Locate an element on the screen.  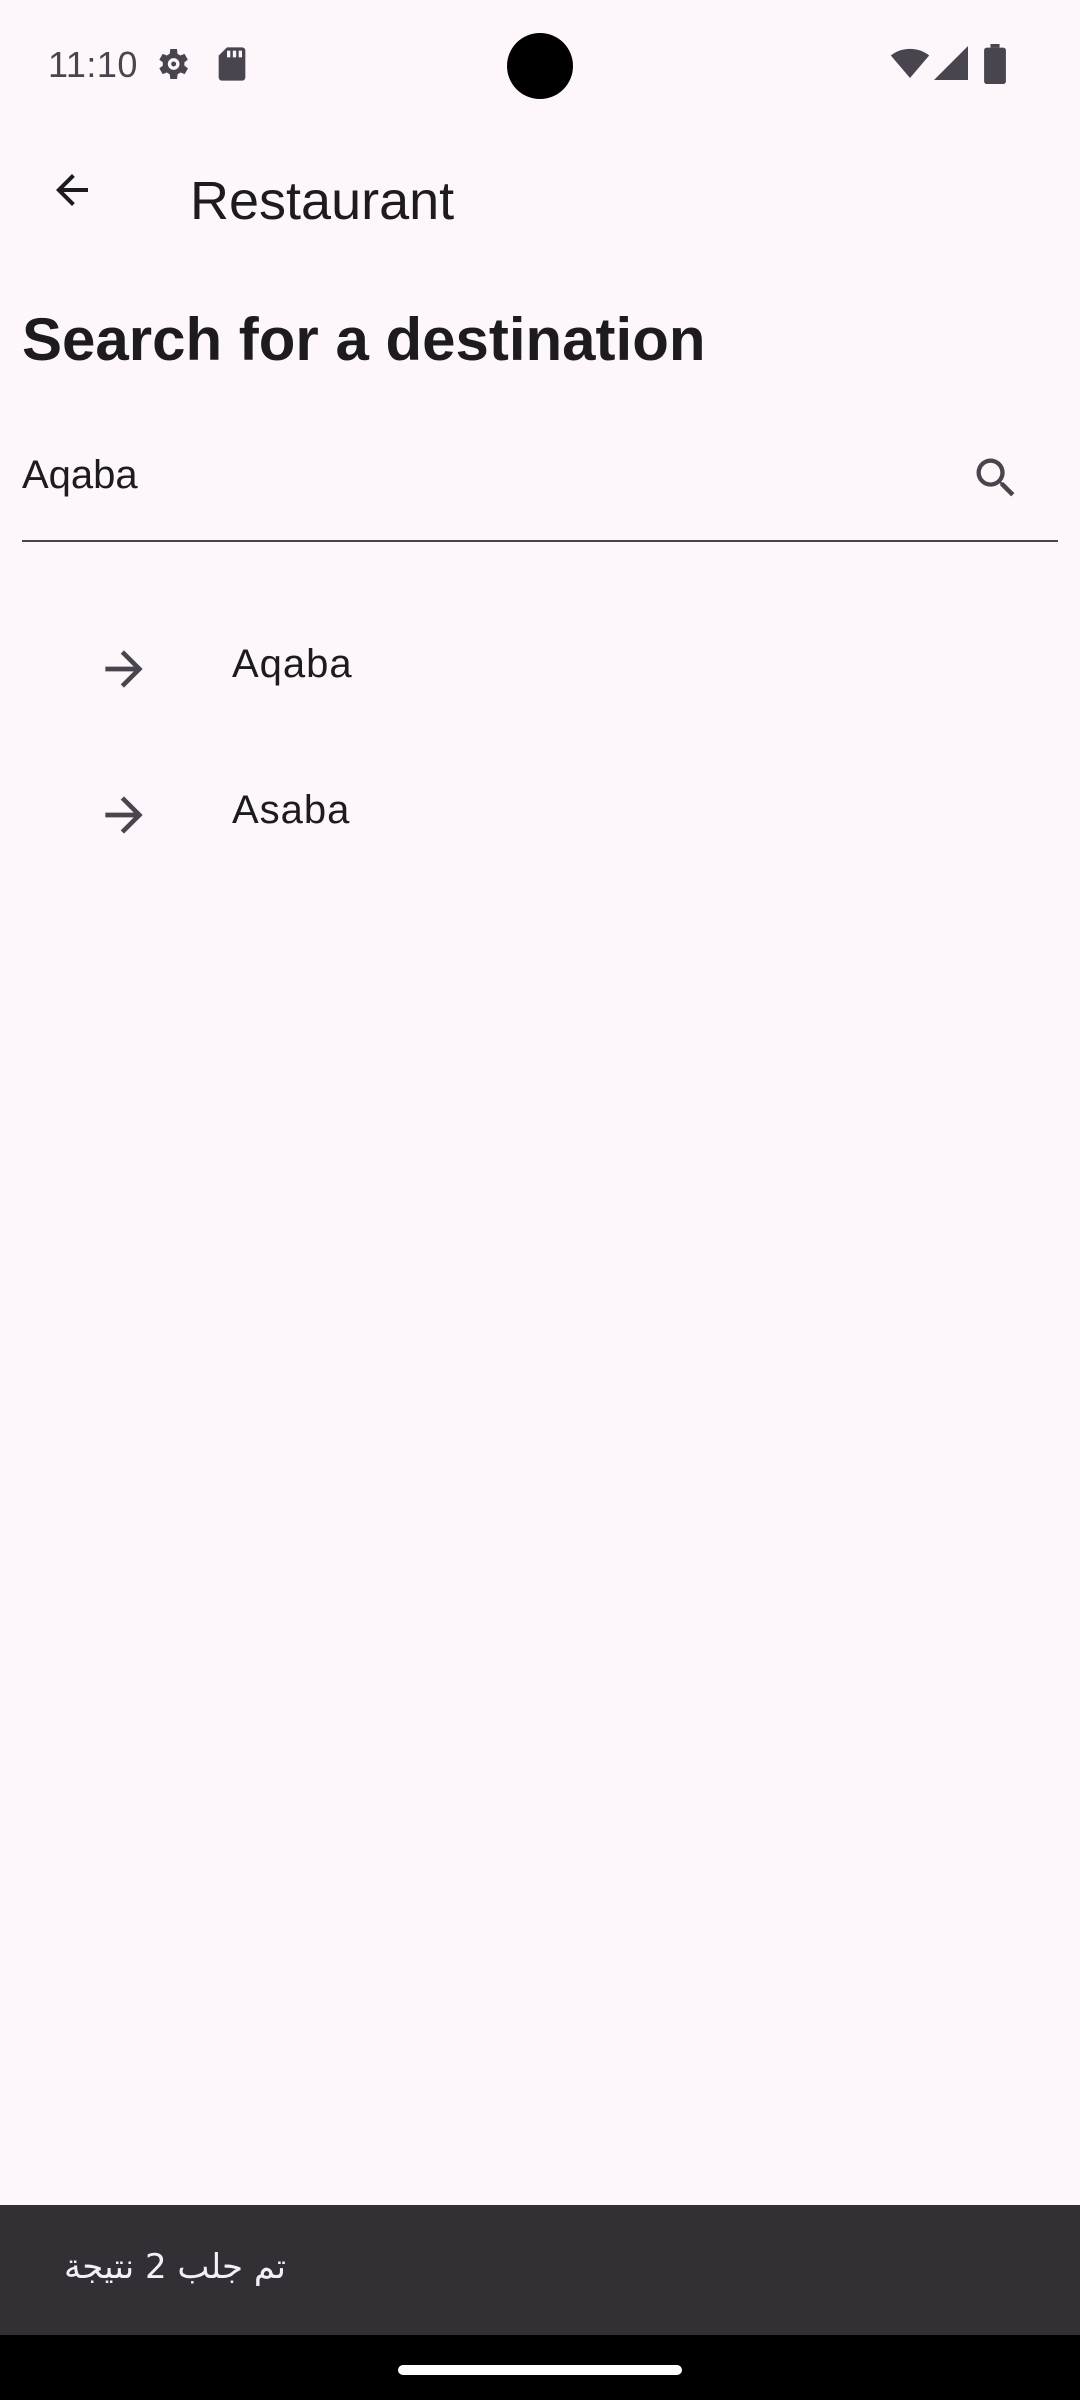
status-time: 11:10 is located at coordinates (93, 64).